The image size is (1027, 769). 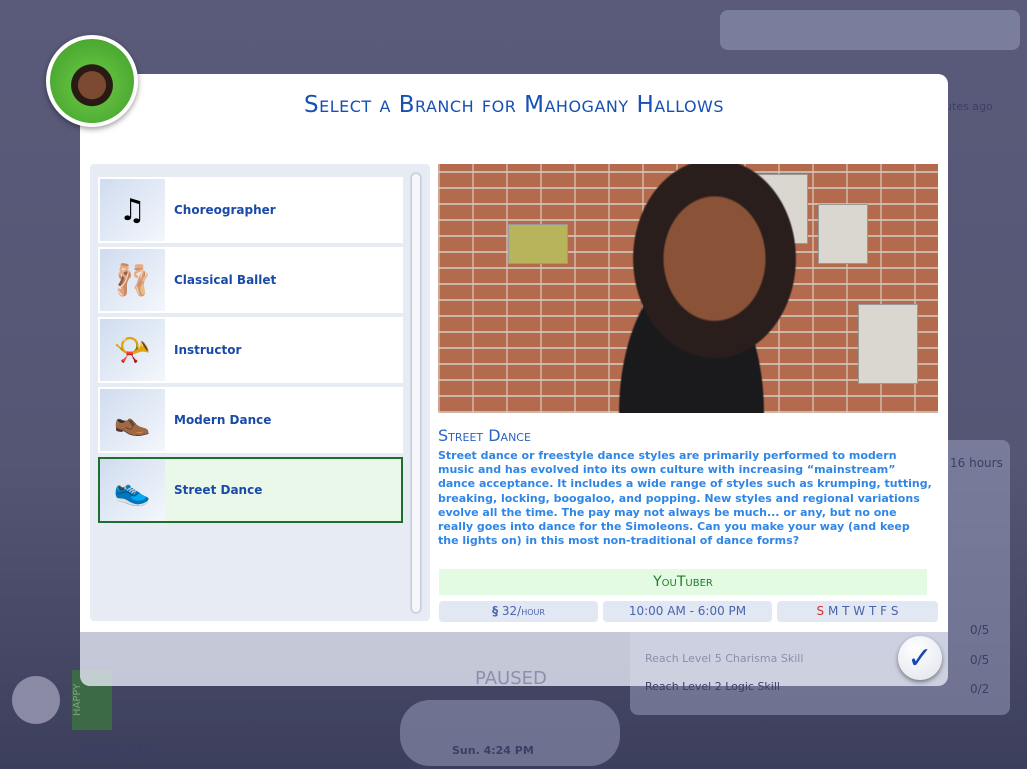 I want to click on simoleon-icon: §, so click(x=495, y=611).